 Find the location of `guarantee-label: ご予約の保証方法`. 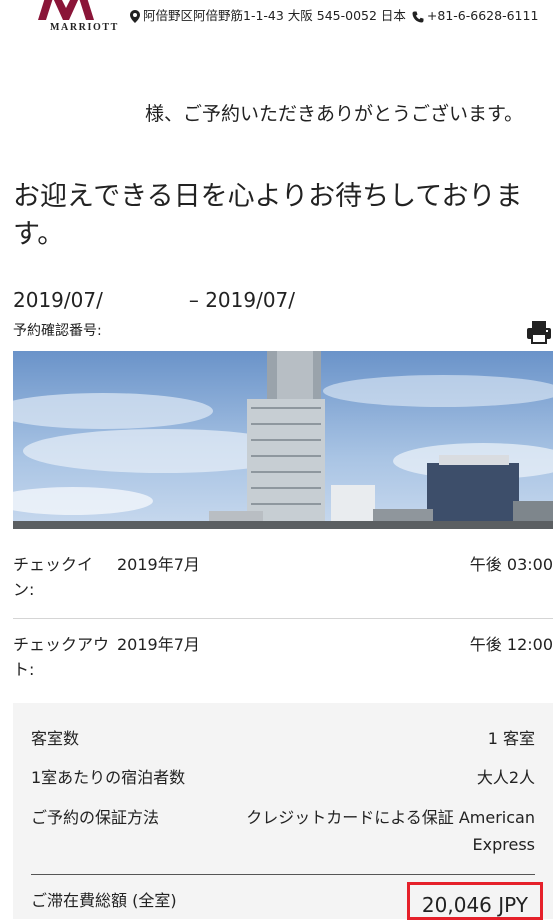

guarantee-label: ご予約の保証方法 is located at coordinates (95, 817).